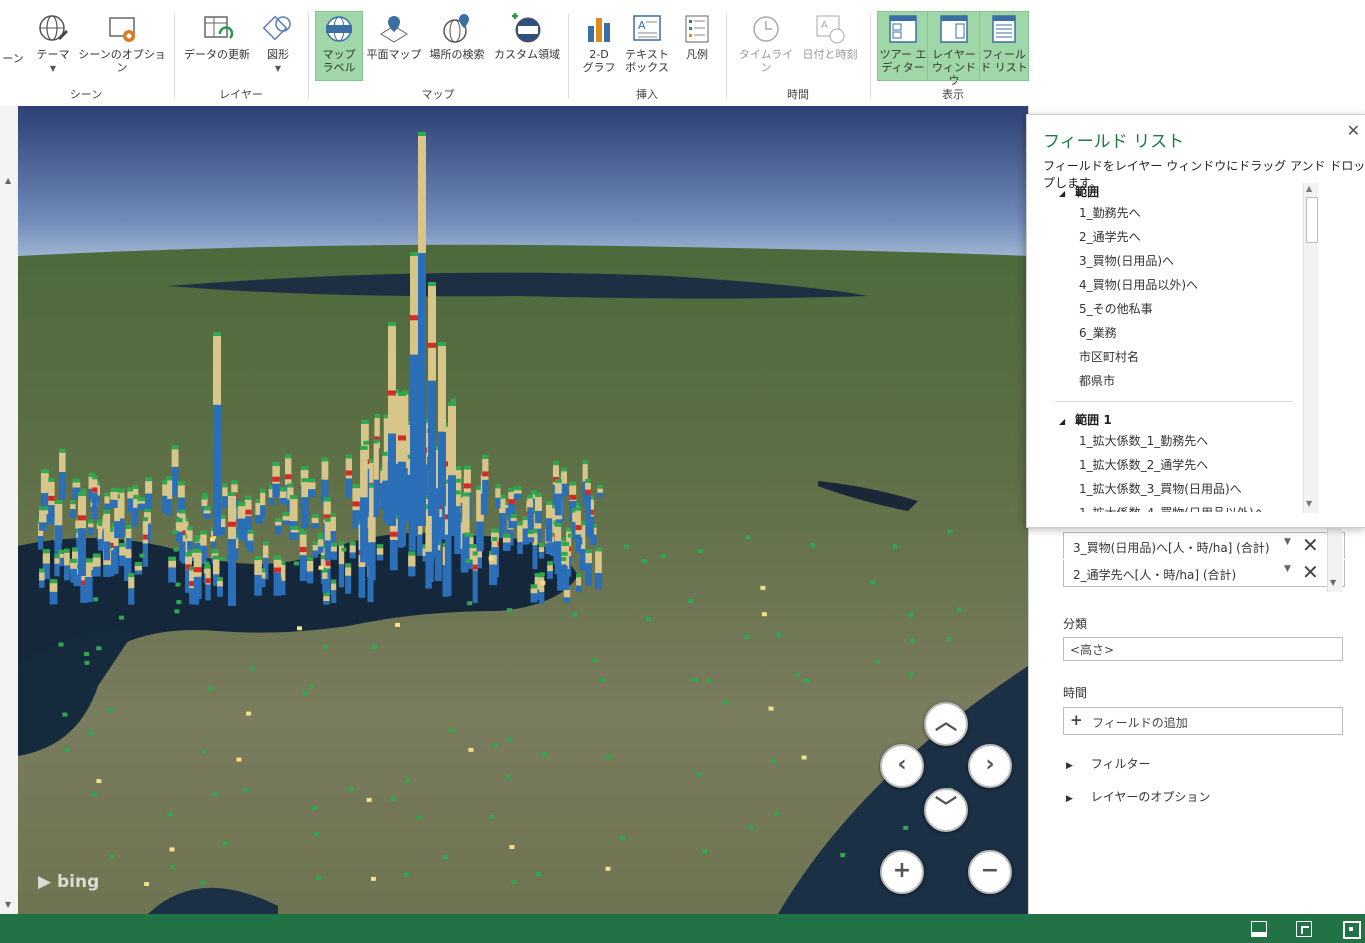 This screenshot has width=1365, height=943. Describe the element at coordinates (1304, 929) in the screenshot. I see `select-mode-icon` at that location.